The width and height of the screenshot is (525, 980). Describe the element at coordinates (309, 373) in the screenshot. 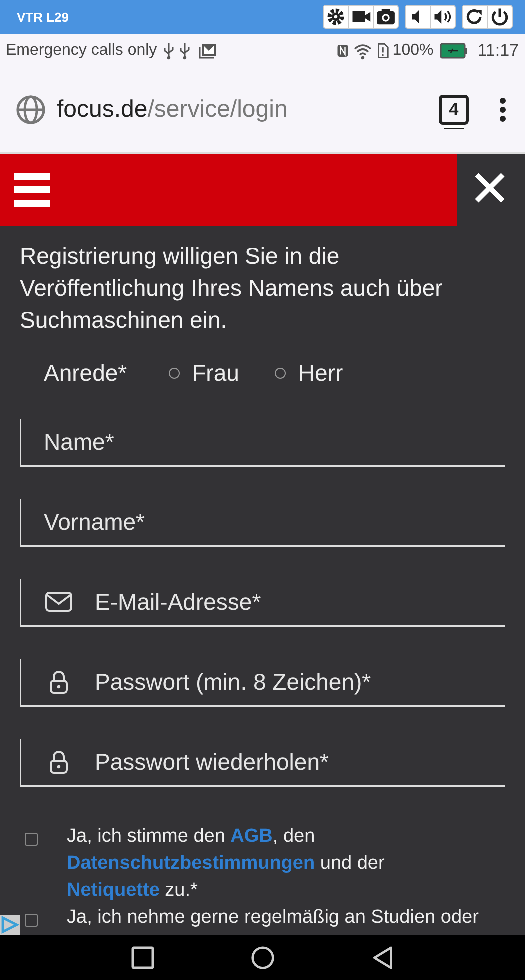

I see `radio-option: Herr` at that location.